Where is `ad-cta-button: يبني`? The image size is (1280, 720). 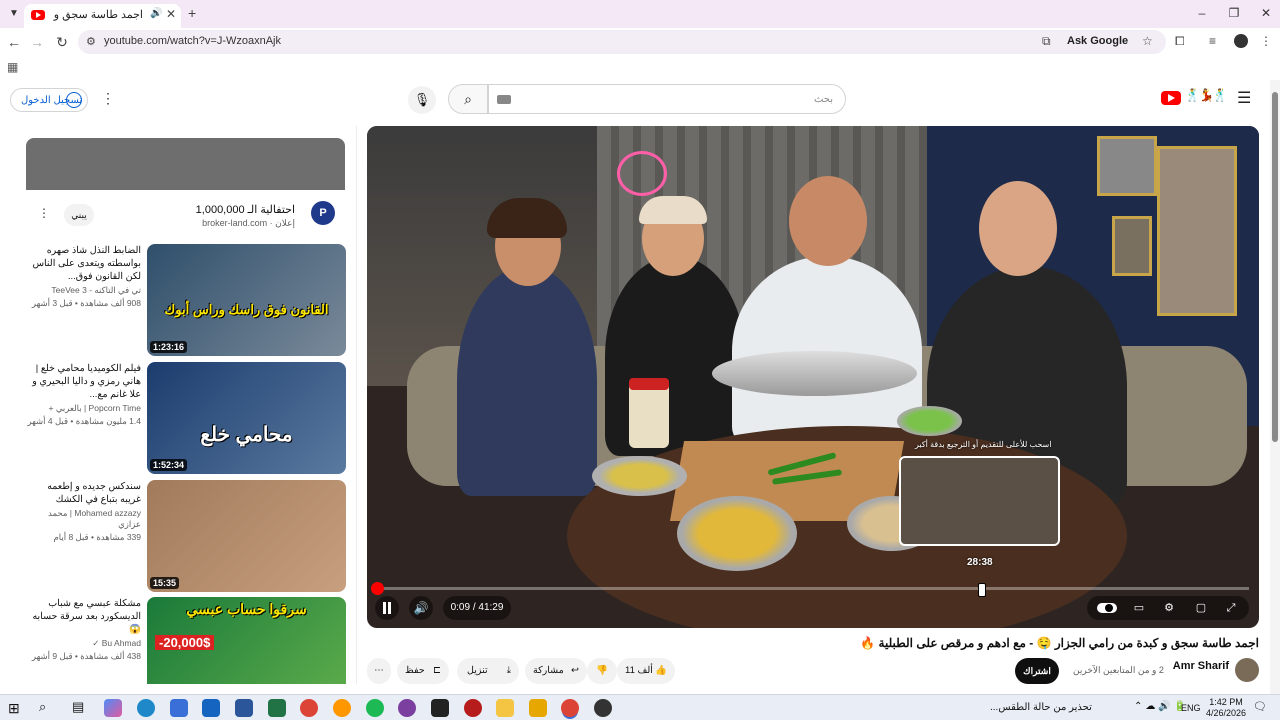
ad-cta-button: يبني is located at coordinates (79, 215).